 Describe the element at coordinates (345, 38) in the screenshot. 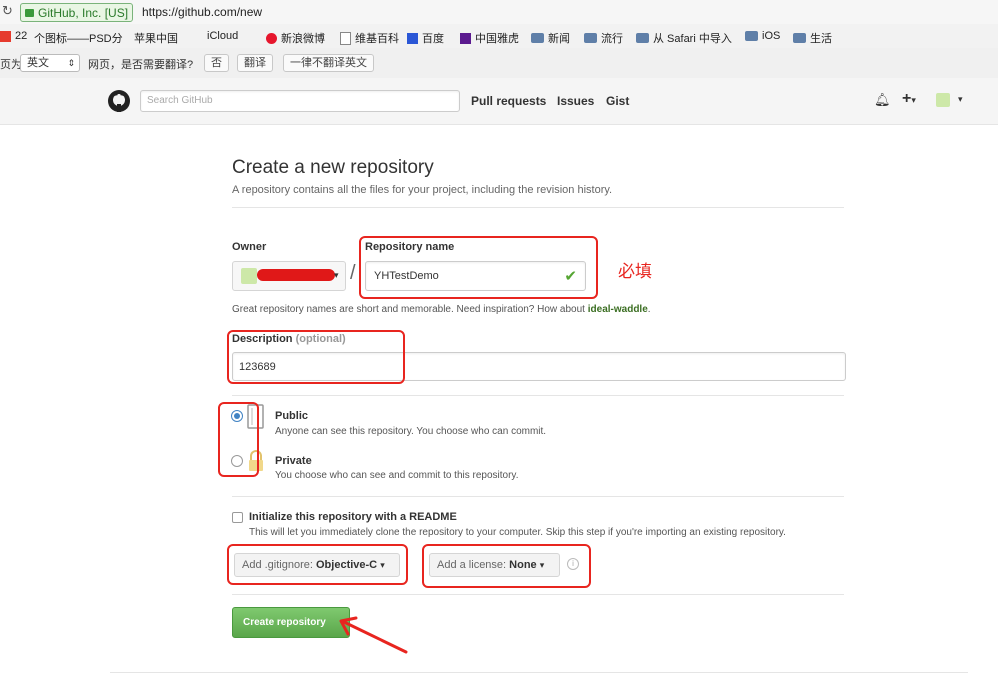

I see `page-icon` at that location.